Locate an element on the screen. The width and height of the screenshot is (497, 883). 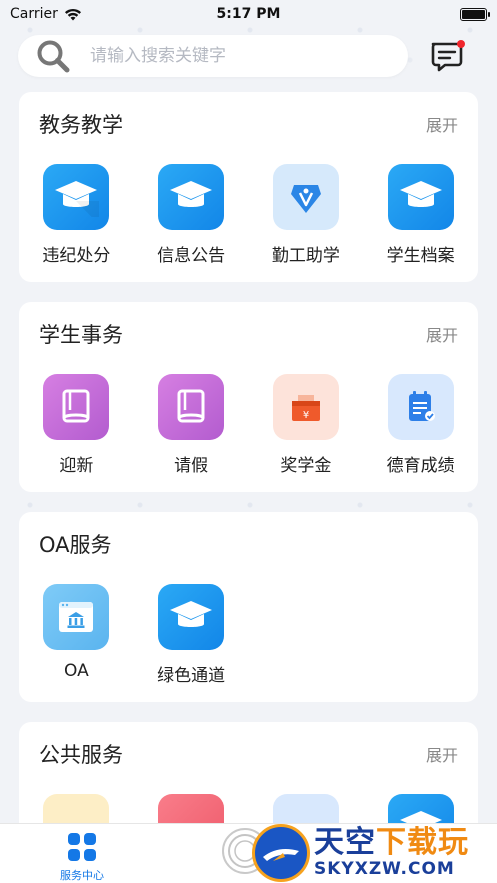
grid-icon is located at coordinates (82, 847).